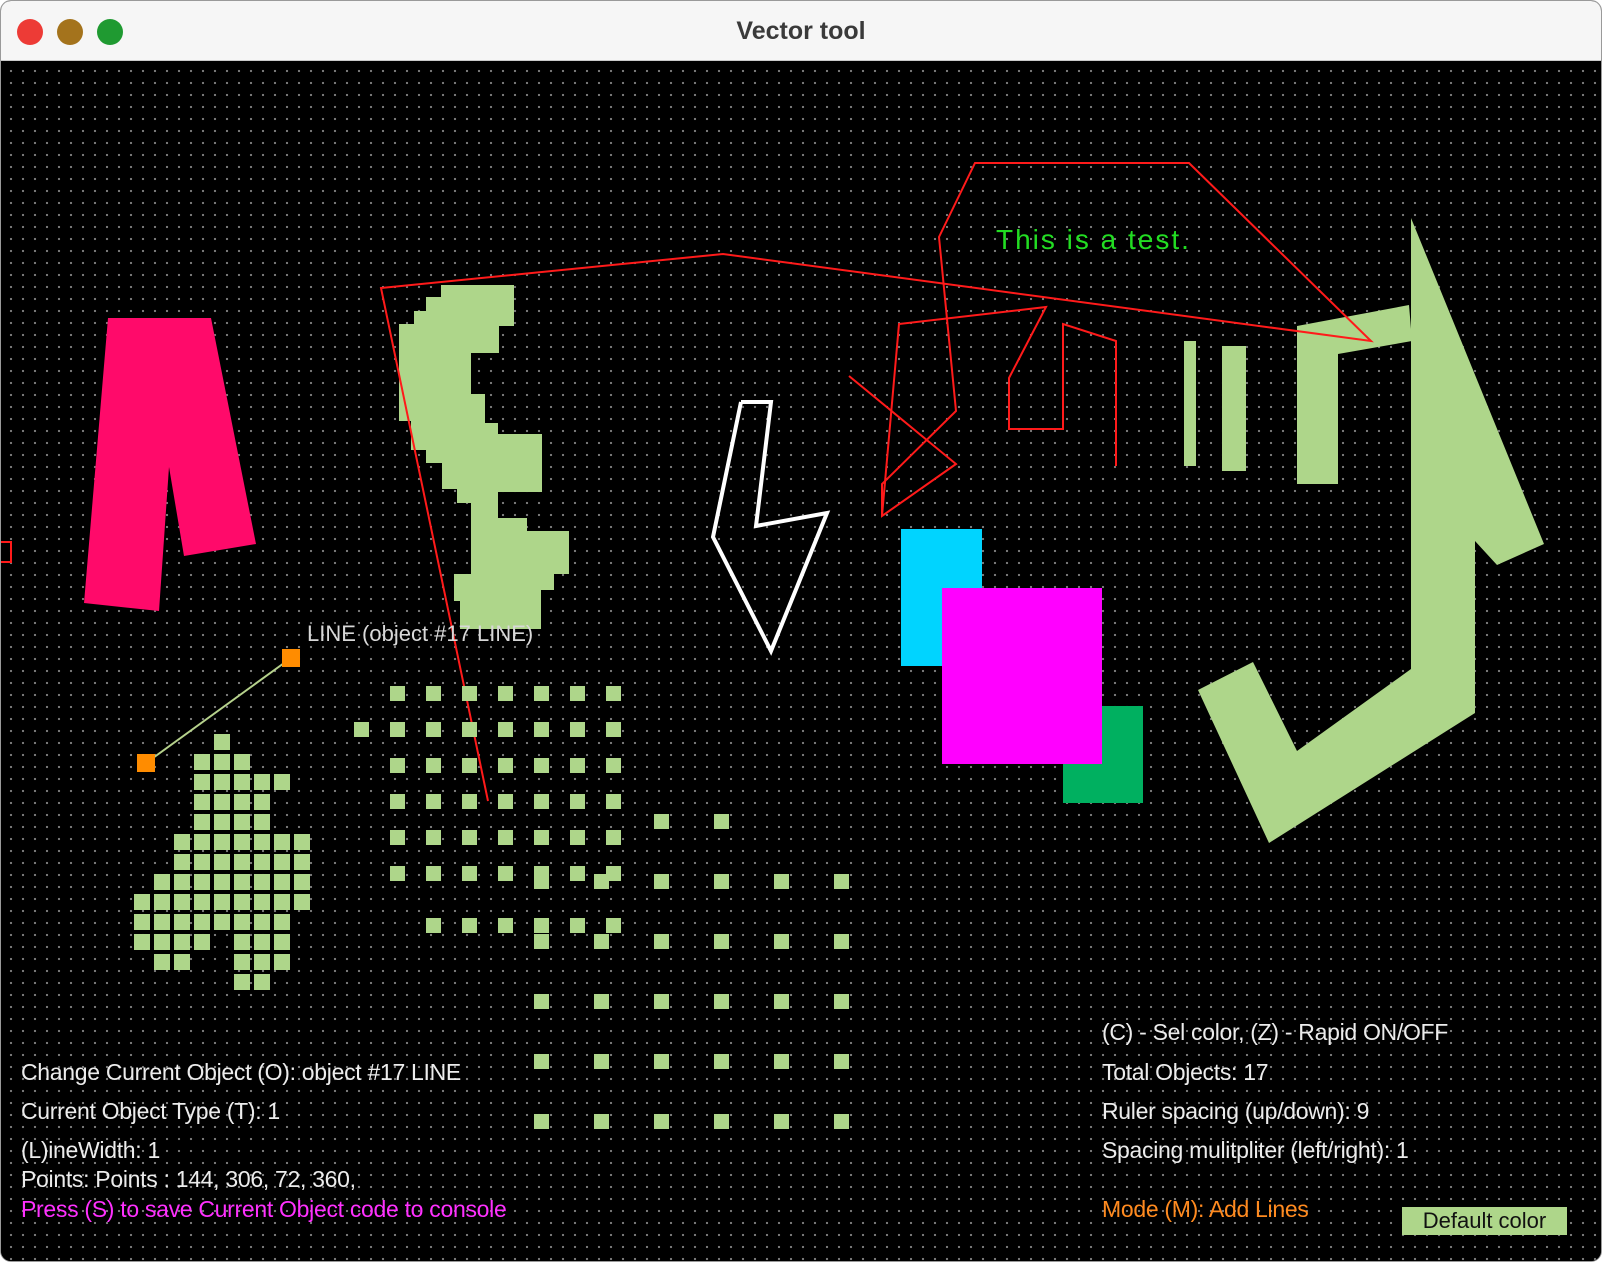 This screenshot has width=1602, height=1262. What do you see at coordinates (999, 411) in the screenshot?
I see `red-polyline-star` at bounding box center [999, 411].